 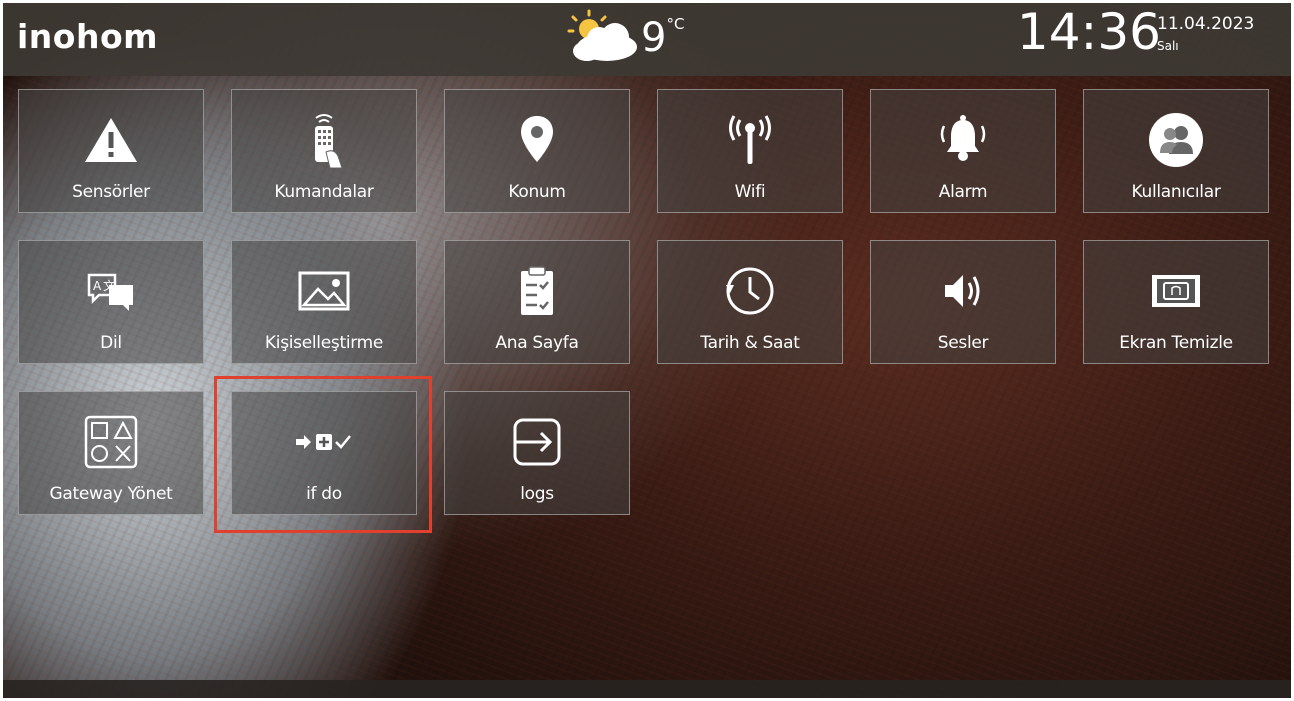 I want to click on tile-label: Tarih & Saat, so click(x=750, y=343).